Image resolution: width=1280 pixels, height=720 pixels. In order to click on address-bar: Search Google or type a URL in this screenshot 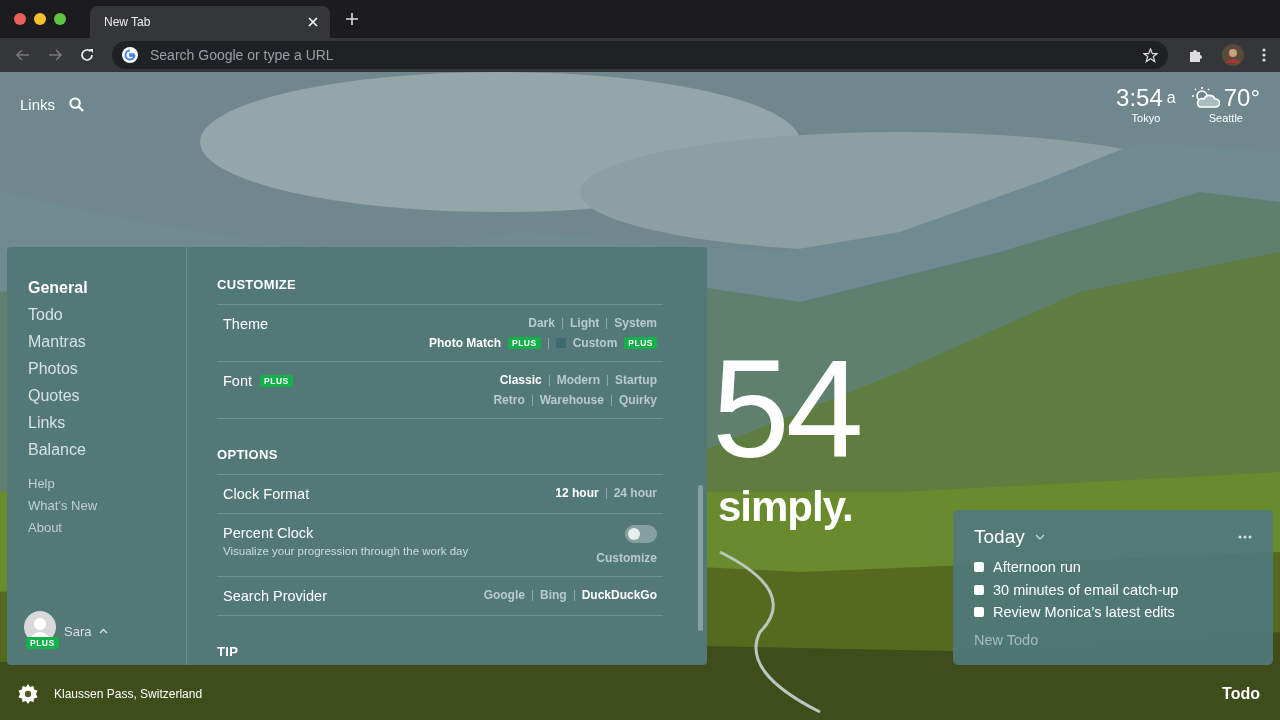, I will do `click(640, 55)`.